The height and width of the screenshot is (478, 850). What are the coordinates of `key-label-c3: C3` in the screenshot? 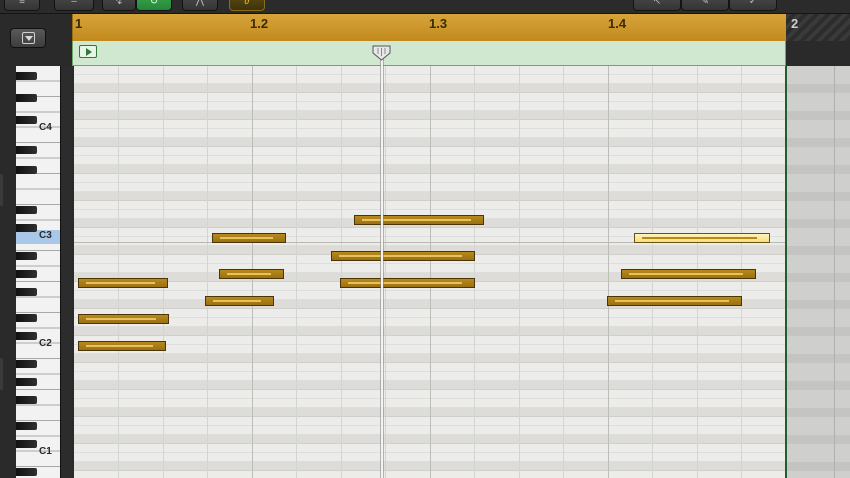 It's located at (45, 235).